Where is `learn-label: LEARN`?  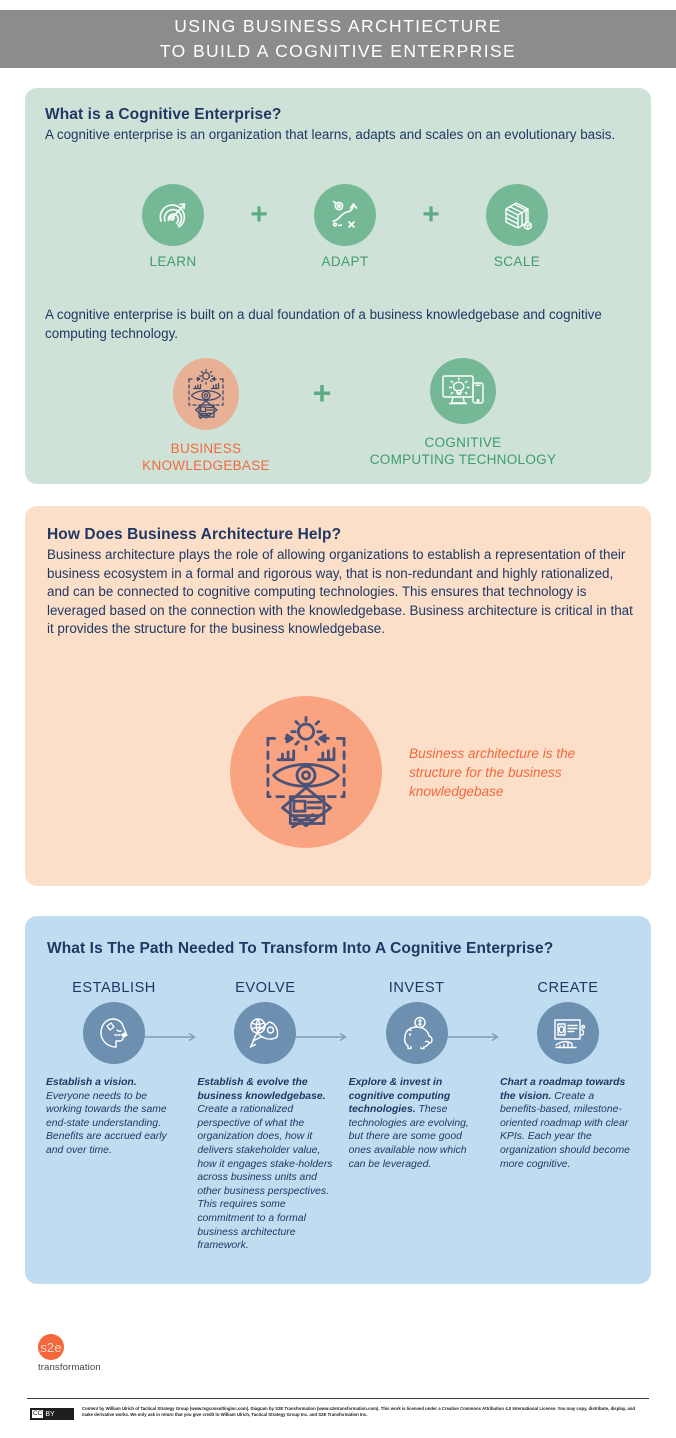
learn-label: LEARN is located at coordinates (173, 261).